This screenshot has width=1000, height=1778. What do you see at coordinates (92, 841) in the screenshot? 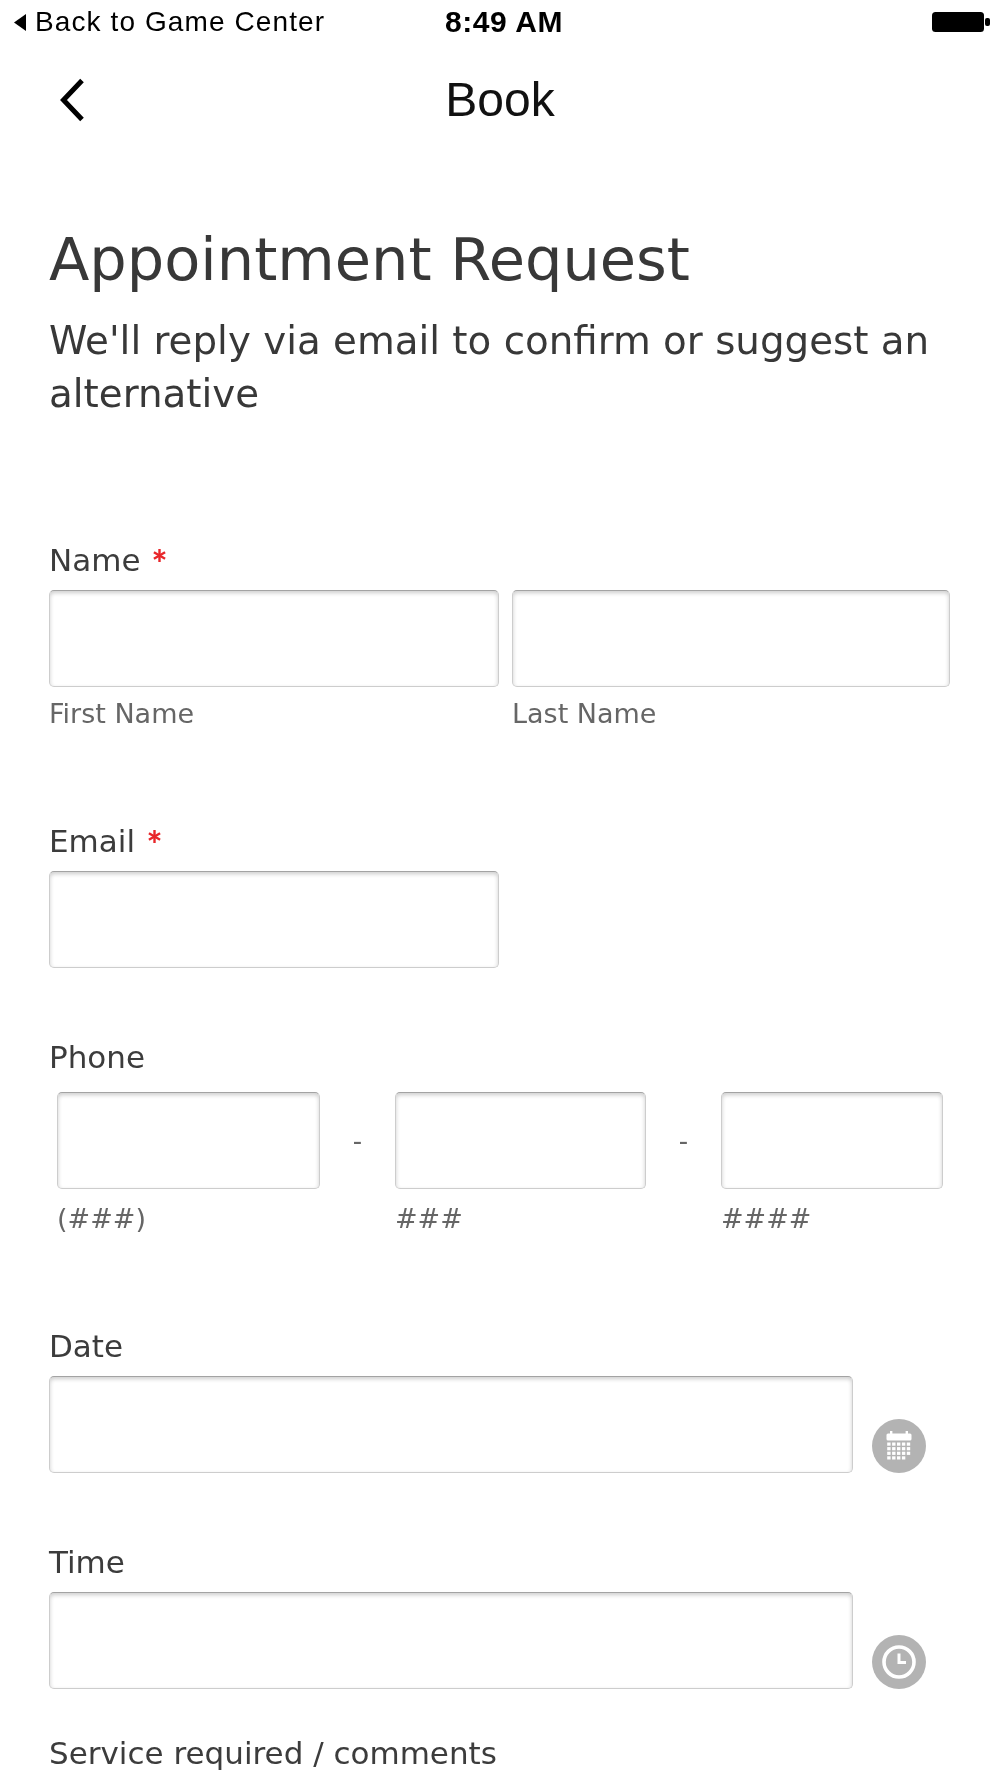
I see `field-label: Email` at bounding box center [92, 841].